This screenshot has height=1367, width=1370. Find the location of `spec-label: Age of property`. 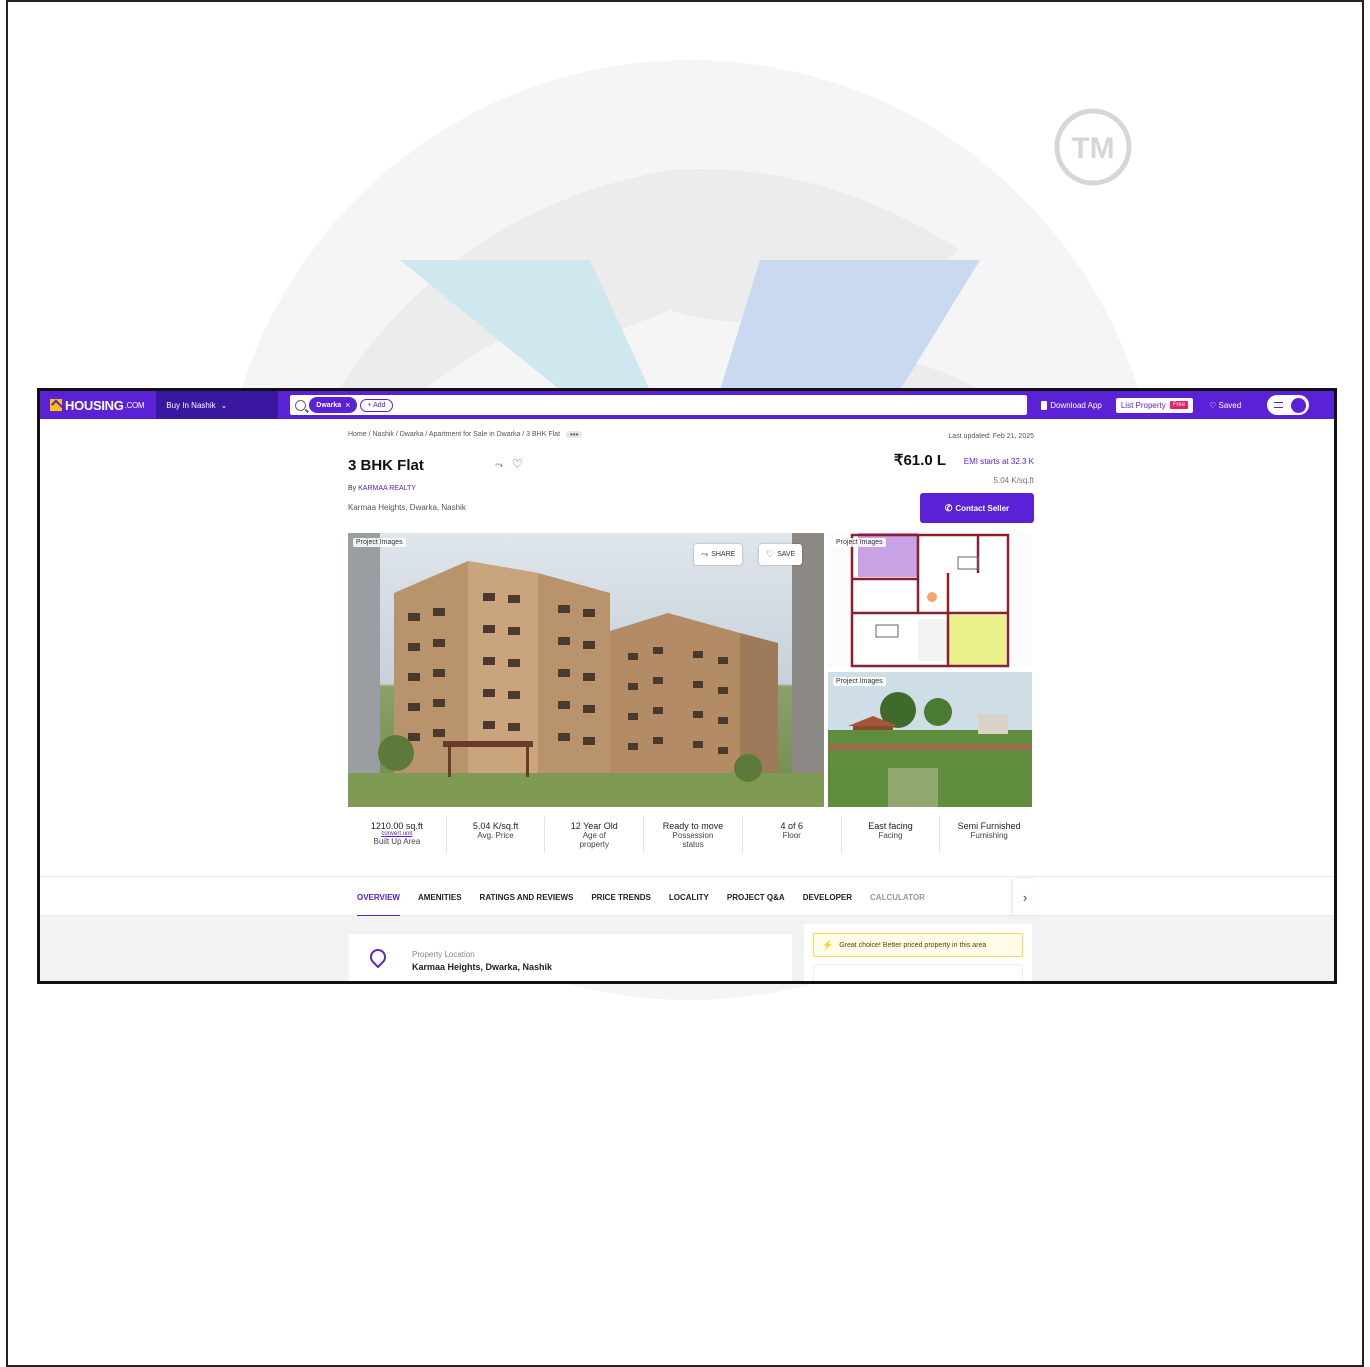

spec-label: Age of property is located at coordinates (594, 840).